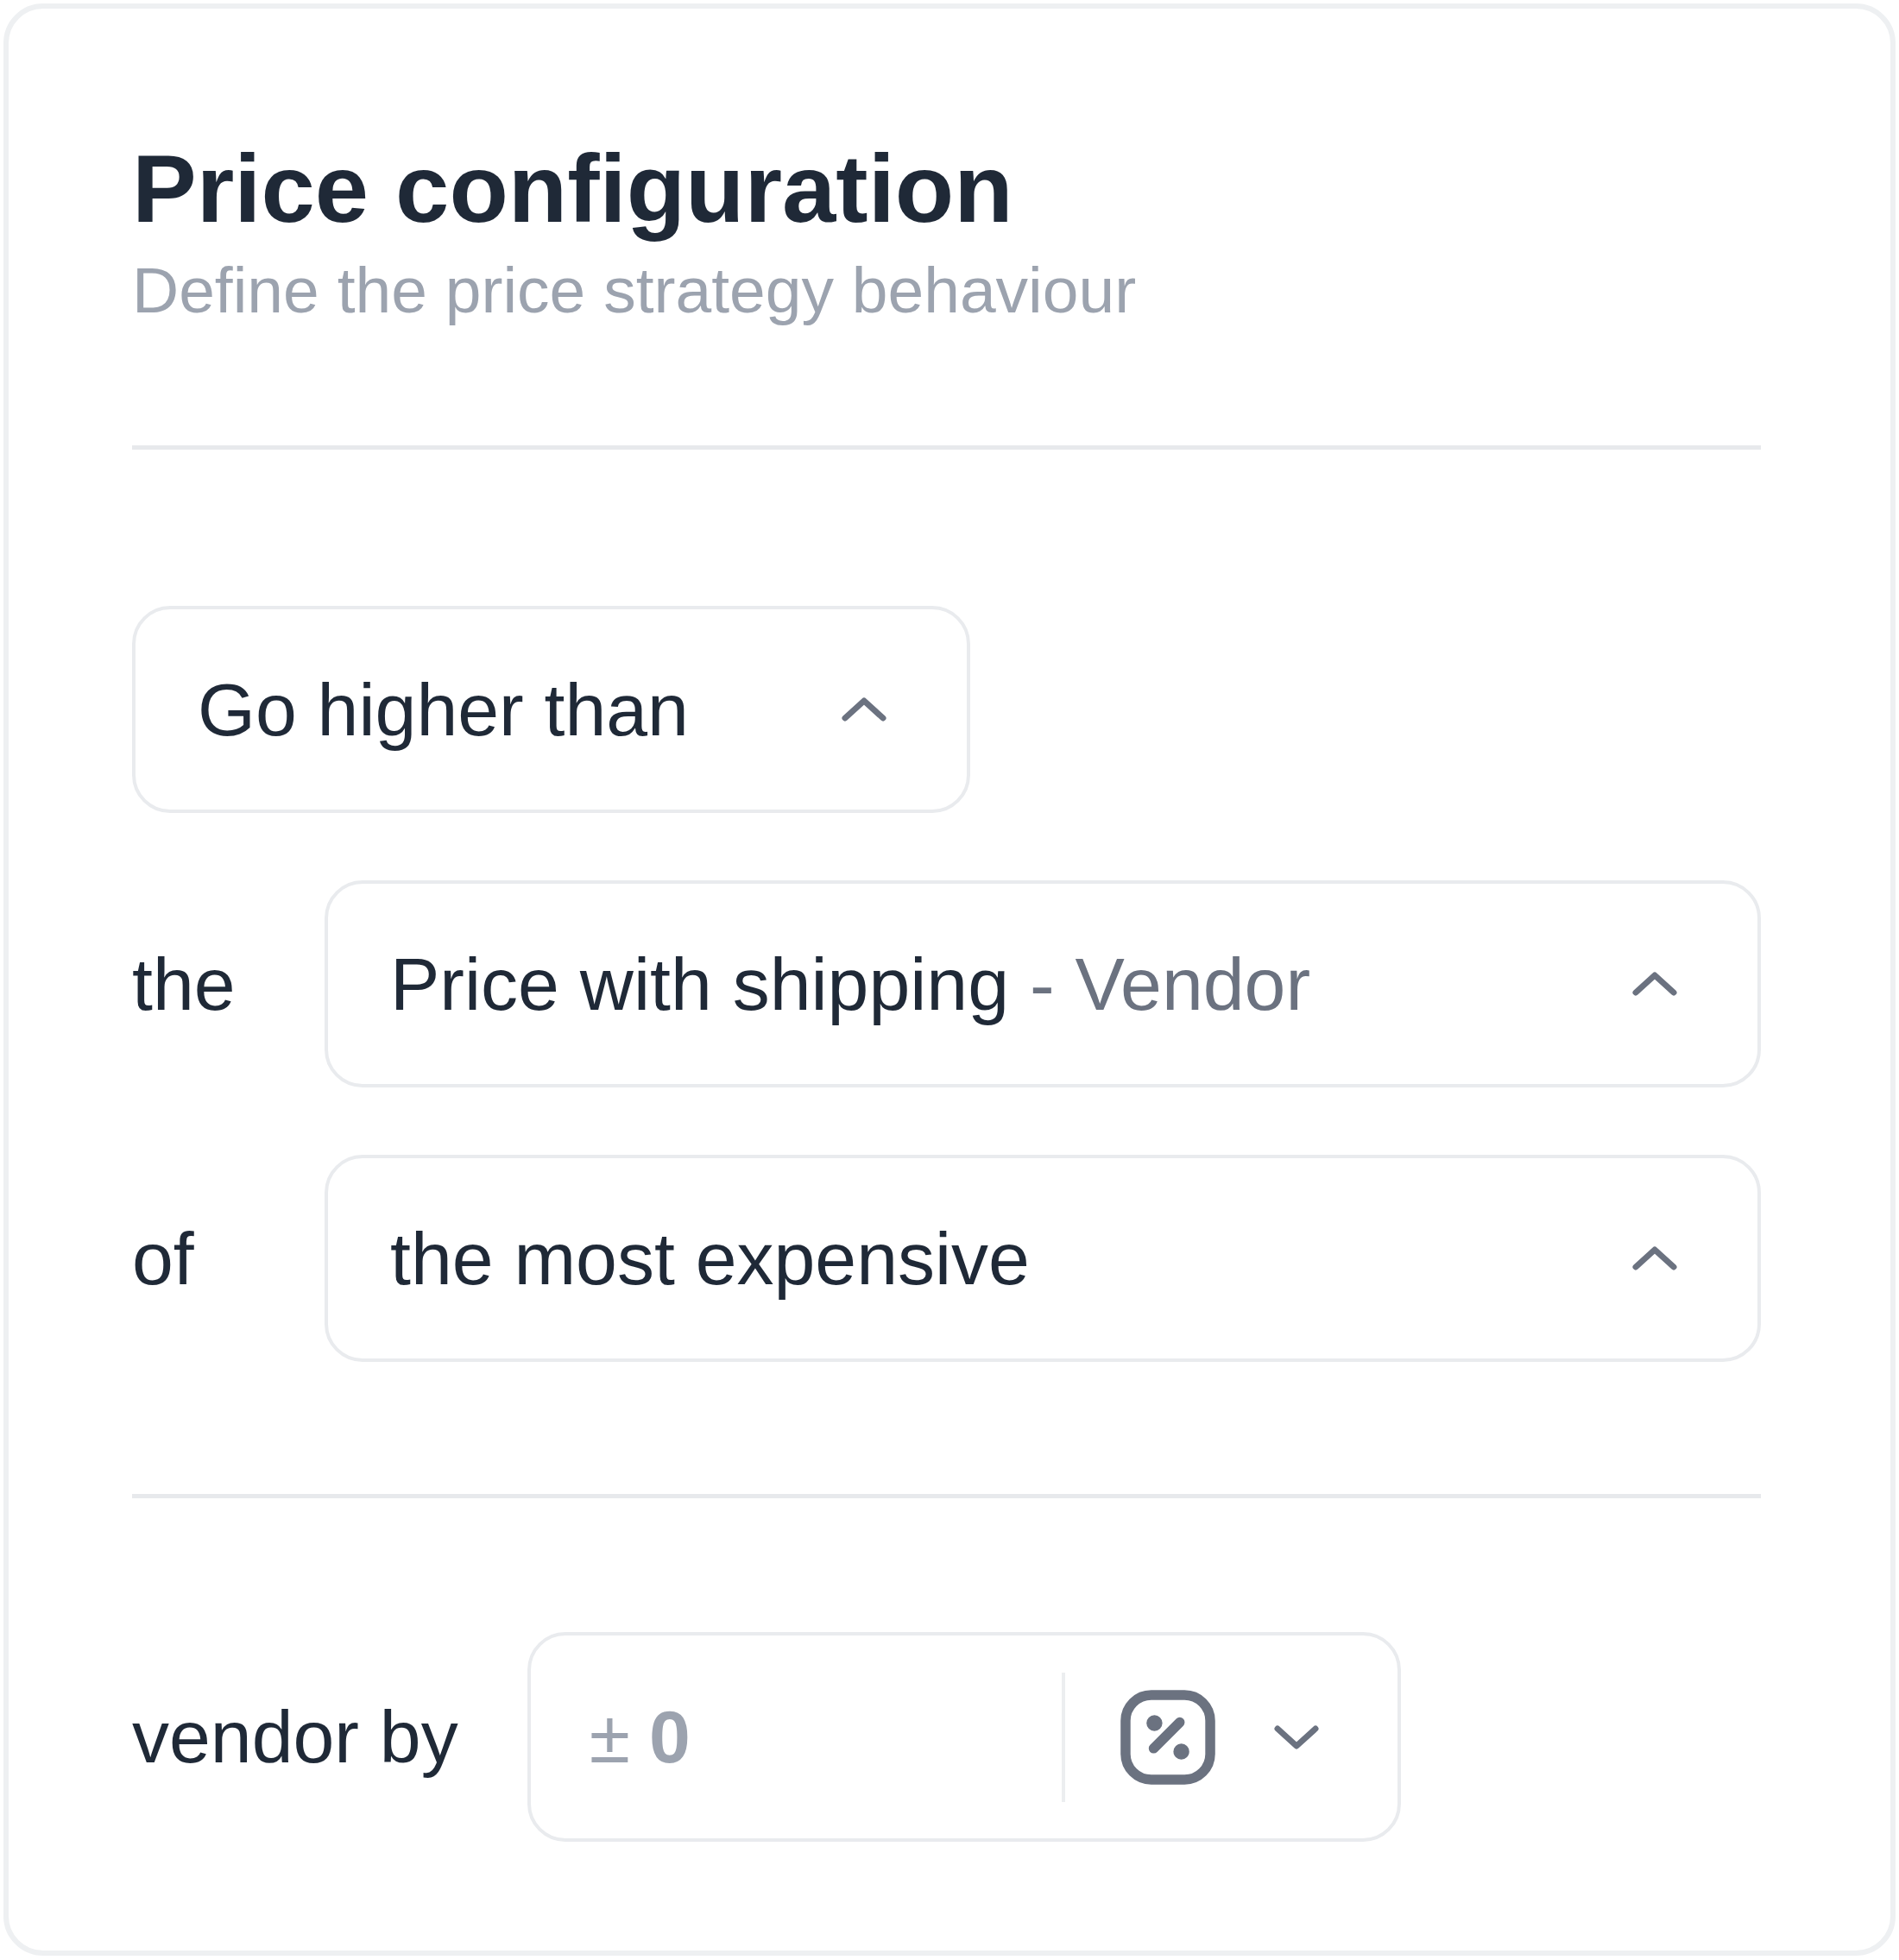 The height and width of the screenshot is (1960, 1899). What do you see at coordinates (551, 710) in the screenshot?
I see `strategy-dropdown: Go higher than` at bounding box center [551, 710].